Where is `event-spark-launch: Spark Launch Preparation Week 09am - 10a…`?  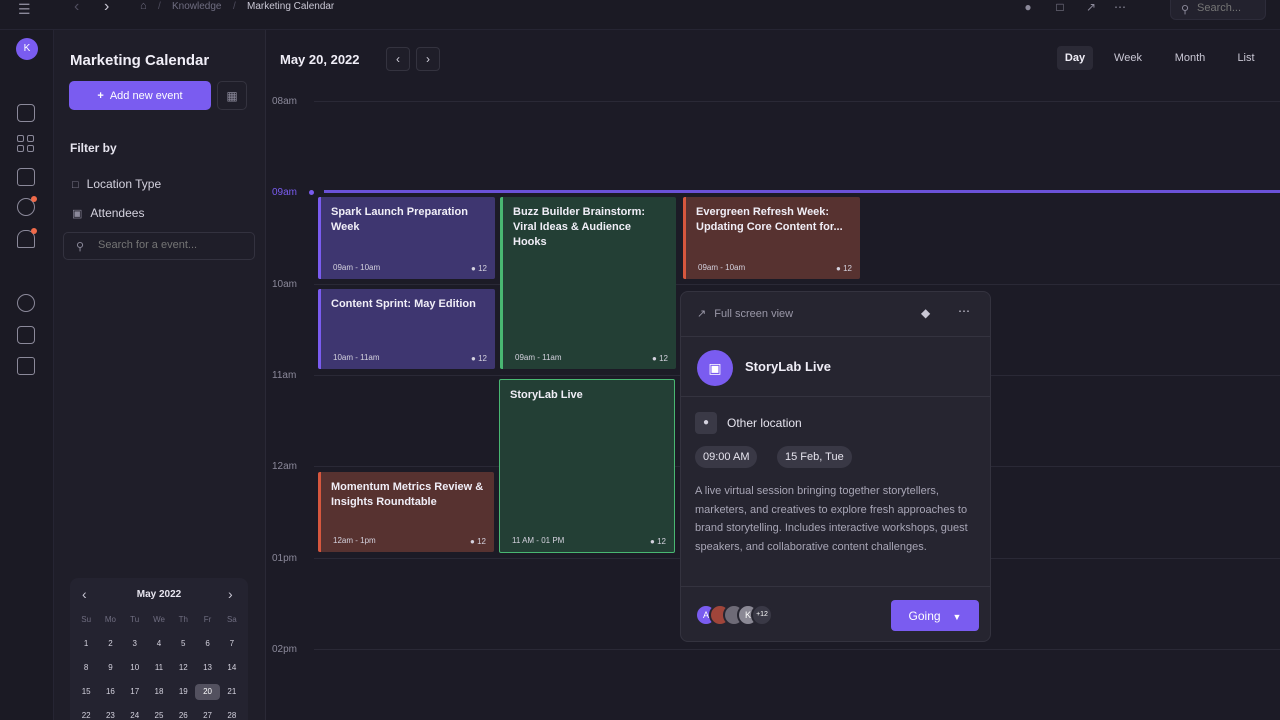 event-spark-launch: Spark Launch Preparation Week 09am - 10a… is located at coordinates (406, 238).